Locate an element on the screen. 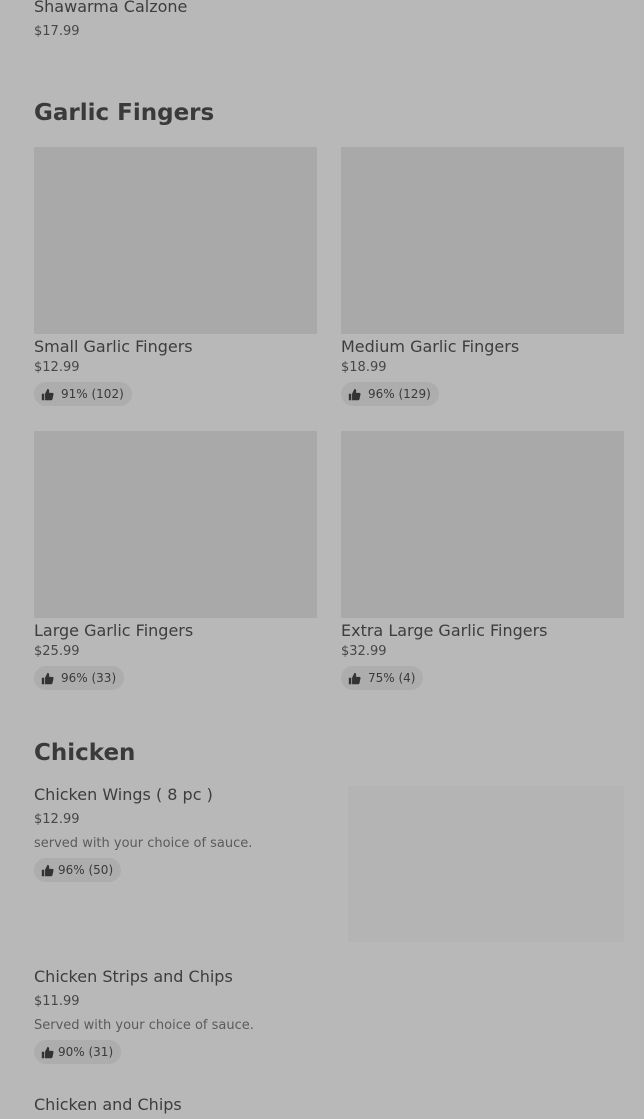 This screenshot has height=1119, width=644. rating-text: 75% (4) is located at coordinates (392, 678).